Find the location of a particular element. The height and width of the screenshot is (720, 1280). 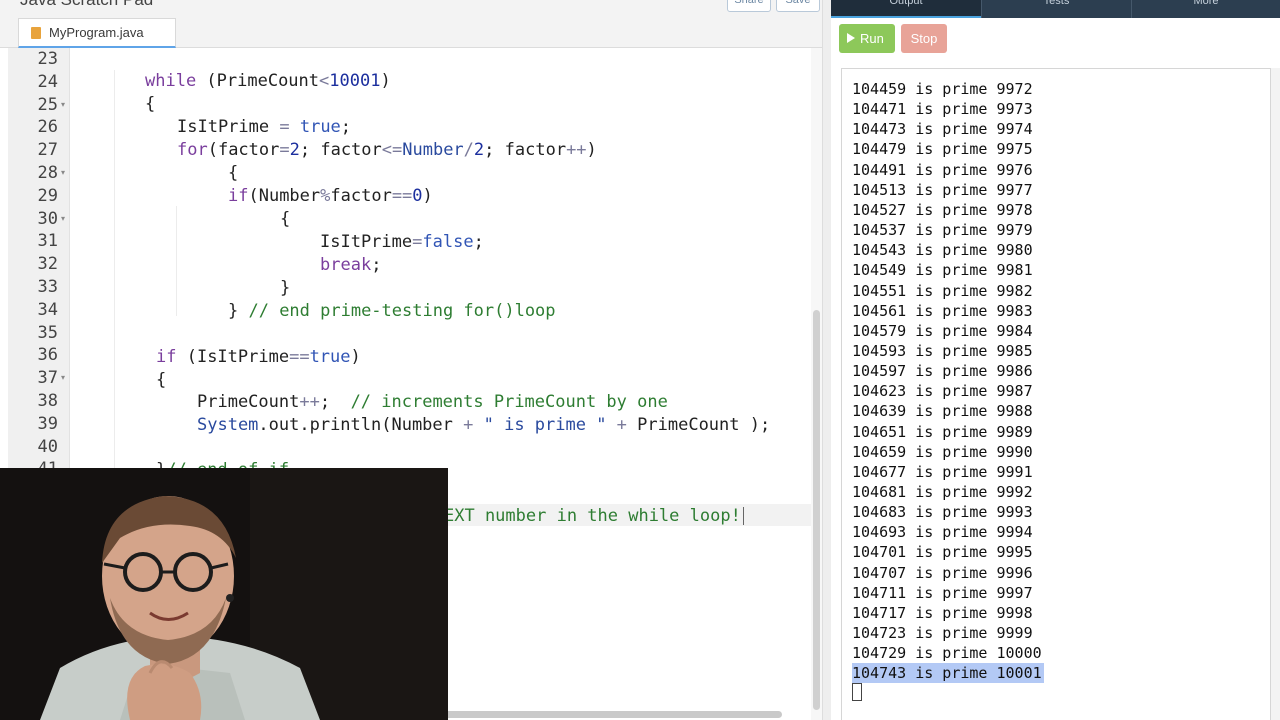

run-button: Run is located at coordinates (867, 38).